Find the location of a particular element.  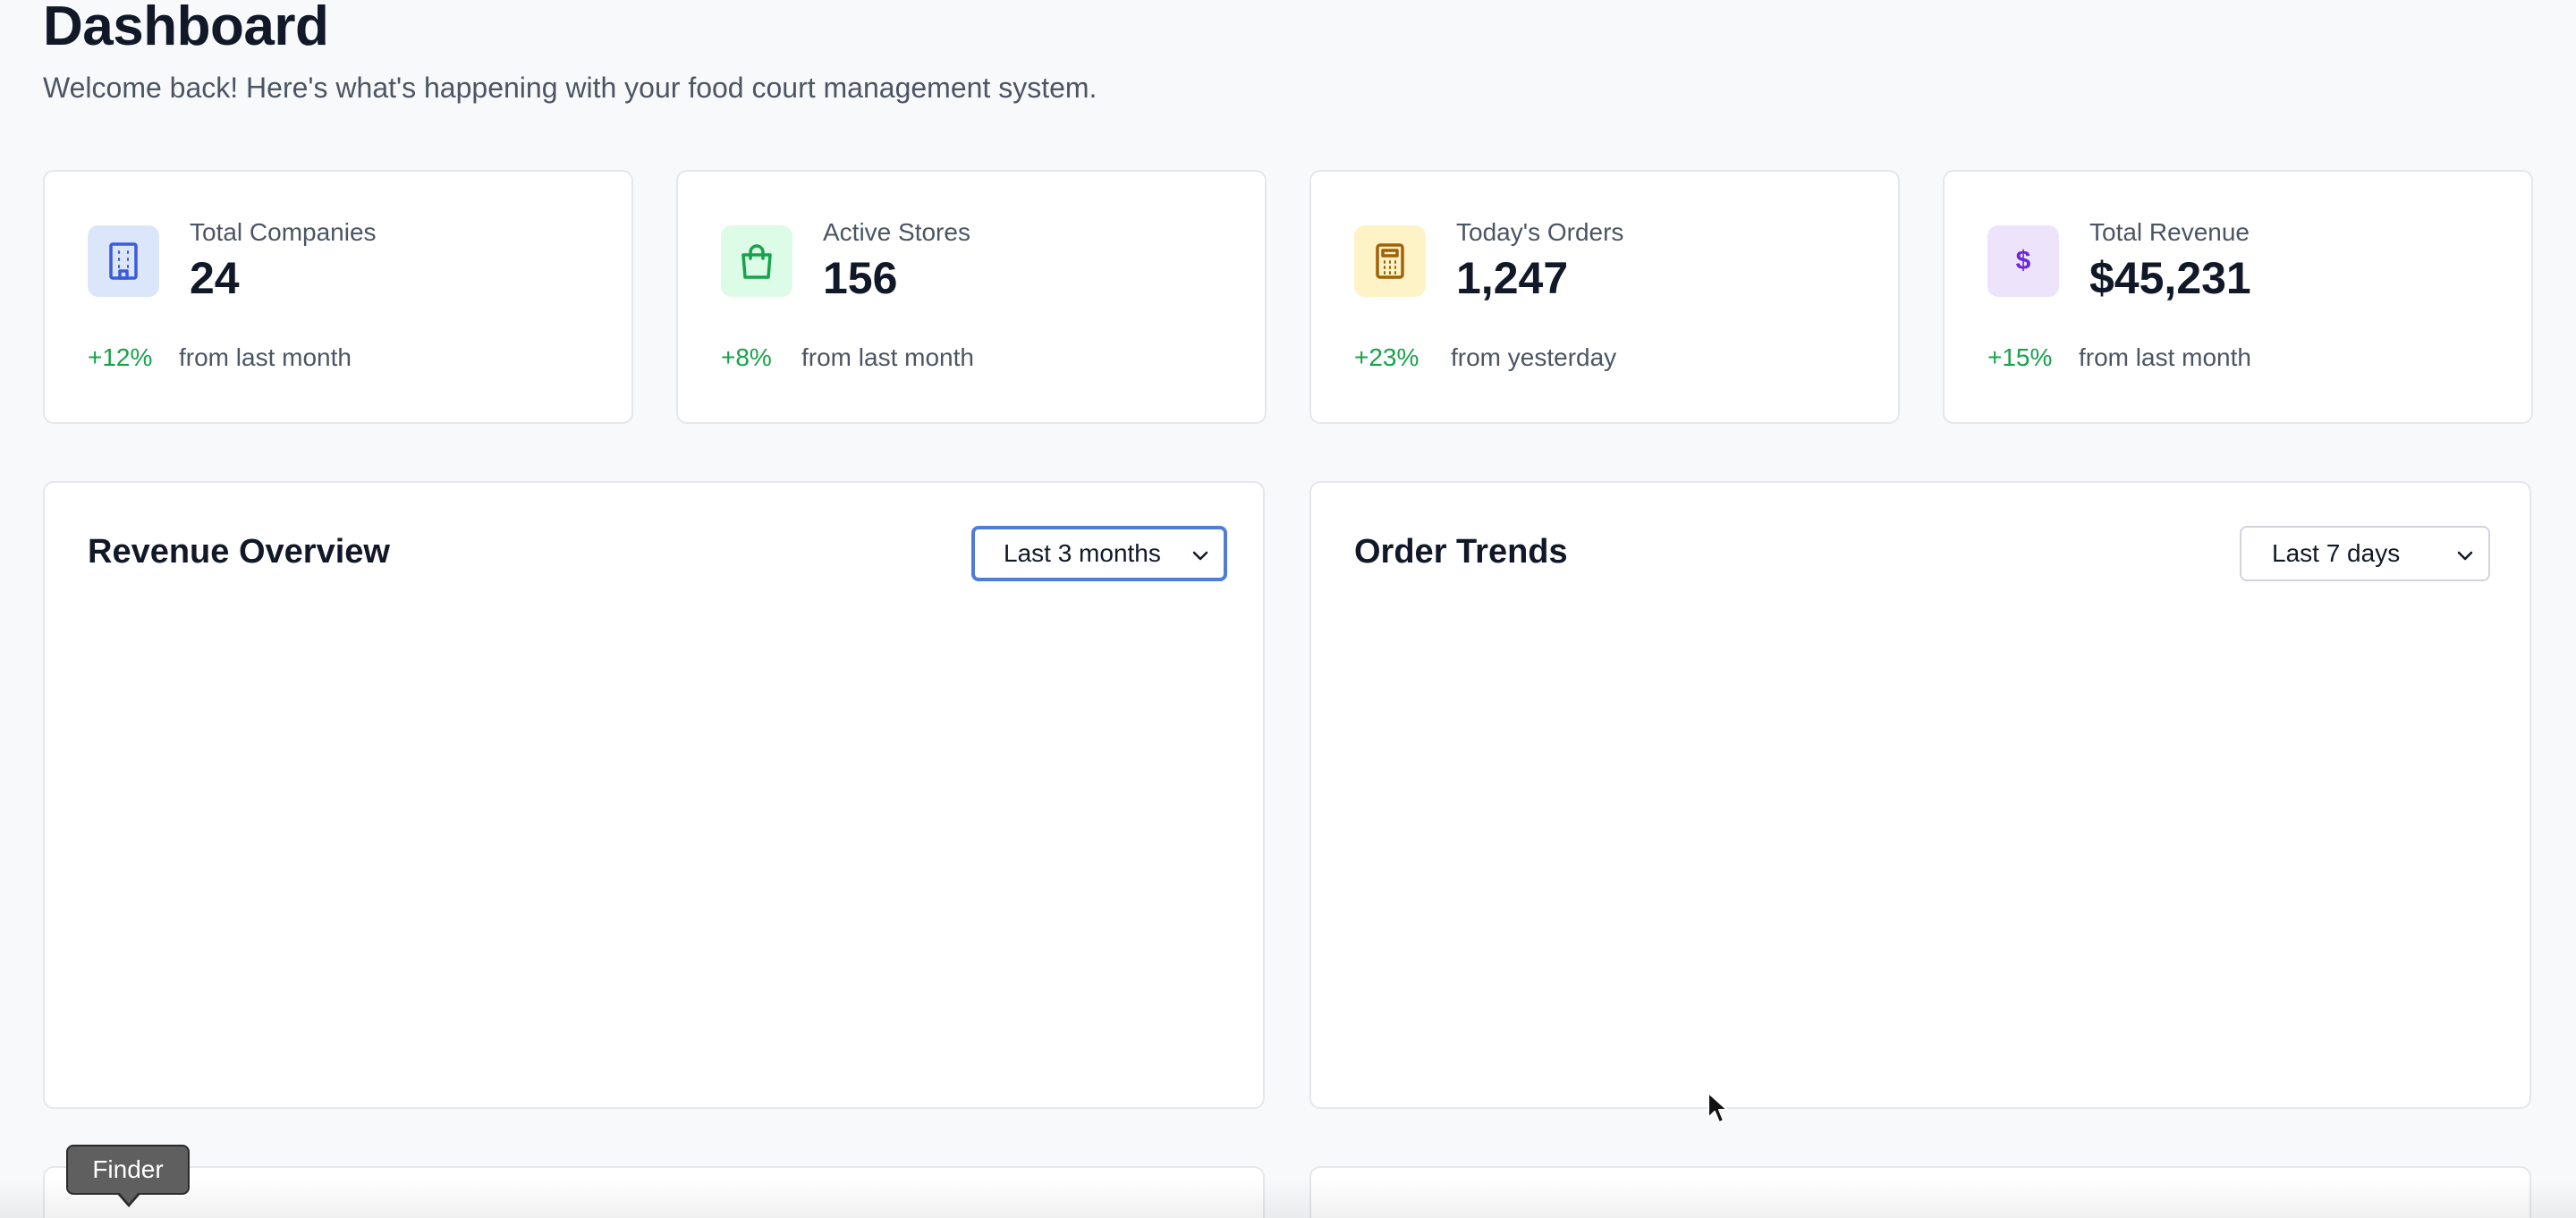

stat-change: +12% is located at coordinates (120, 357).